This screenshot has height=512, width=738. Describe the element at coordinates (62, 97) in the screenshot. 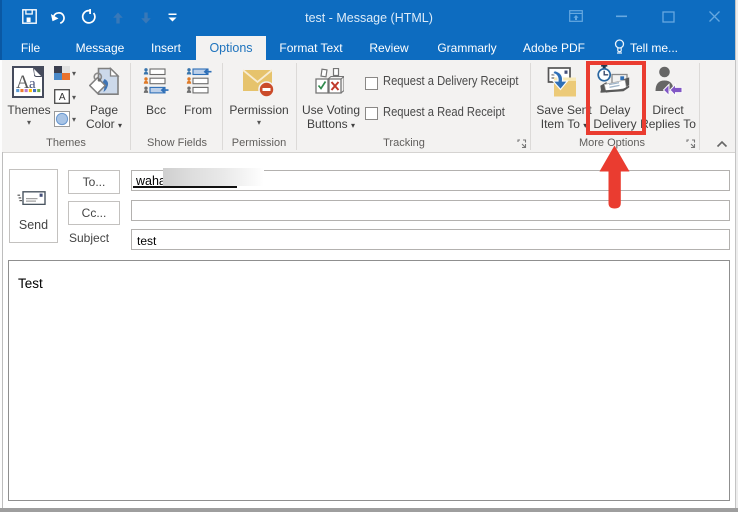

I see `svg-text: A` at that location.